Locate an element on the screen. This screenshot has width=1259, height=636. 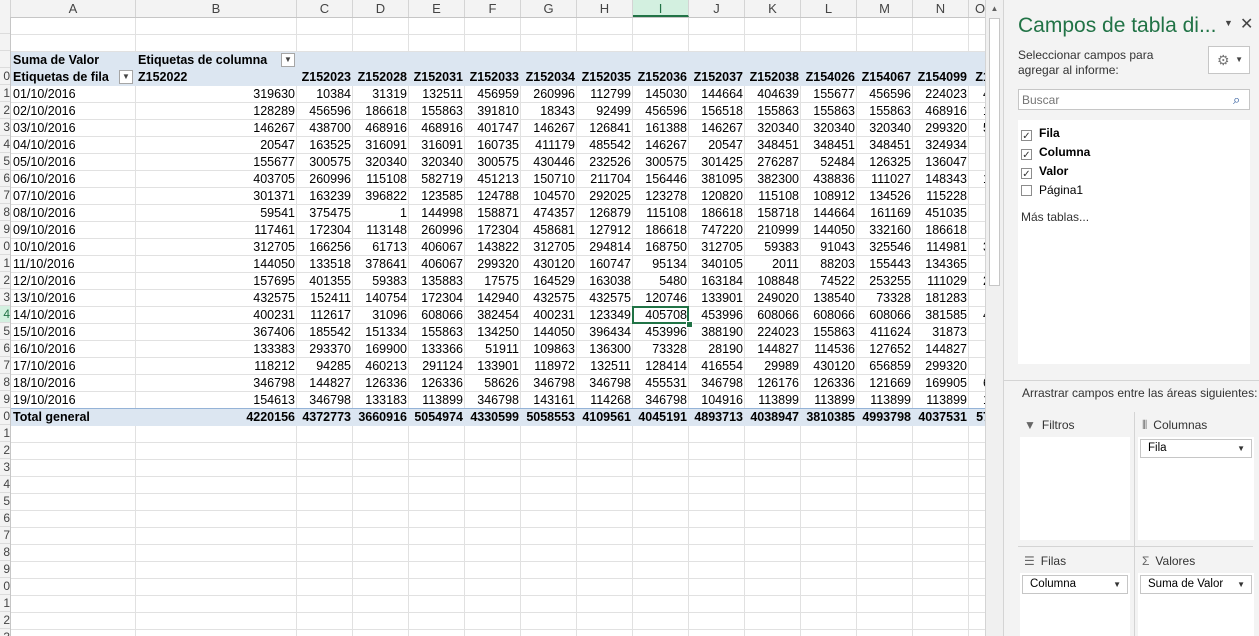
pivot-value-cell: 172304 is located at coordinates (325, 230).